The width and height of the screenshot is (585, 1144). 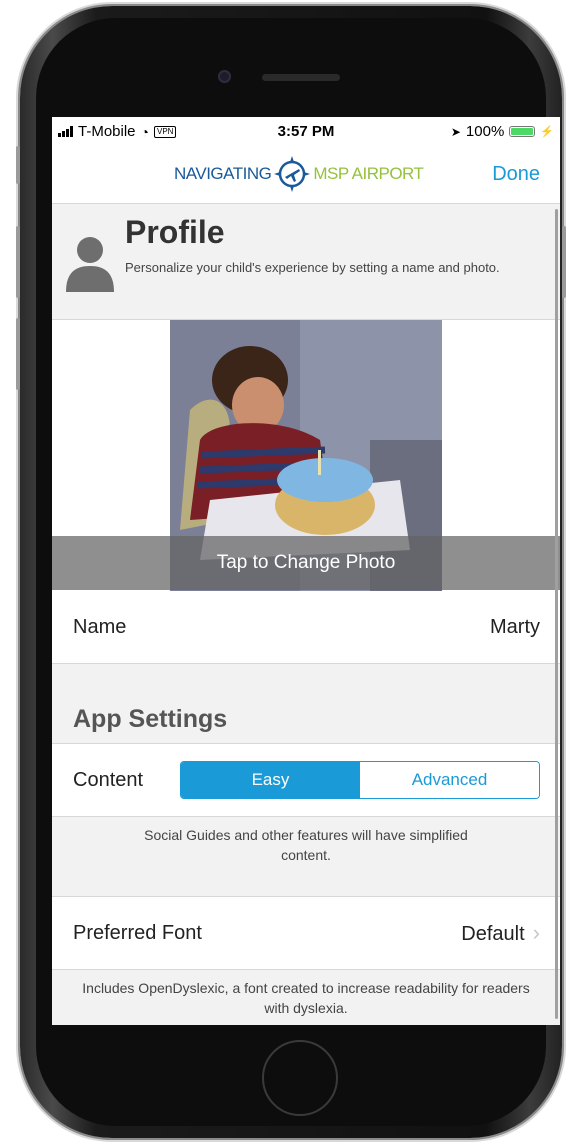 I want to click on content-label: Content, so click(x=108, y=780).